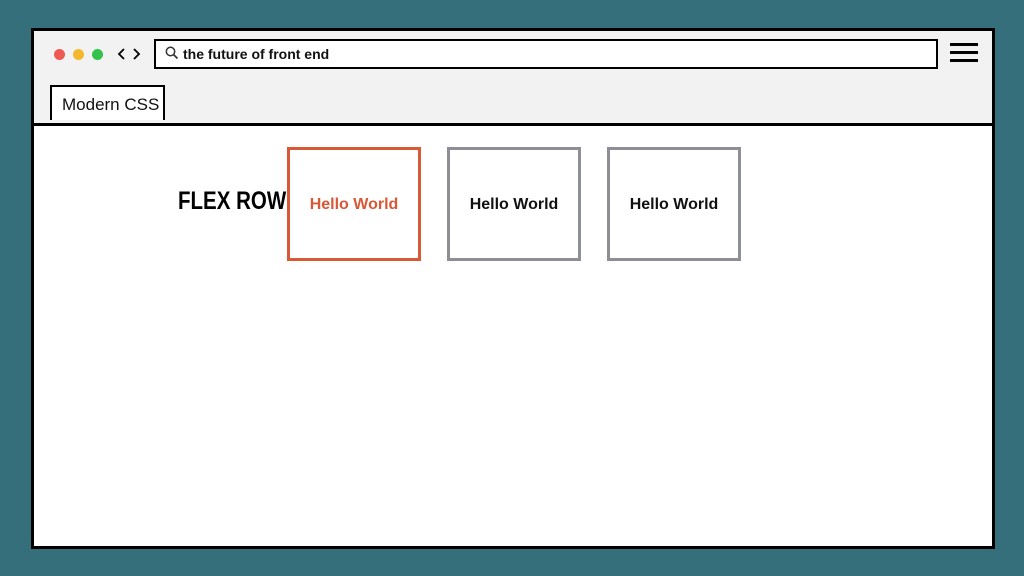  Describe the element at coordinates (122, 54) in the screenshot. I see `chevron-left-icon` at that location.